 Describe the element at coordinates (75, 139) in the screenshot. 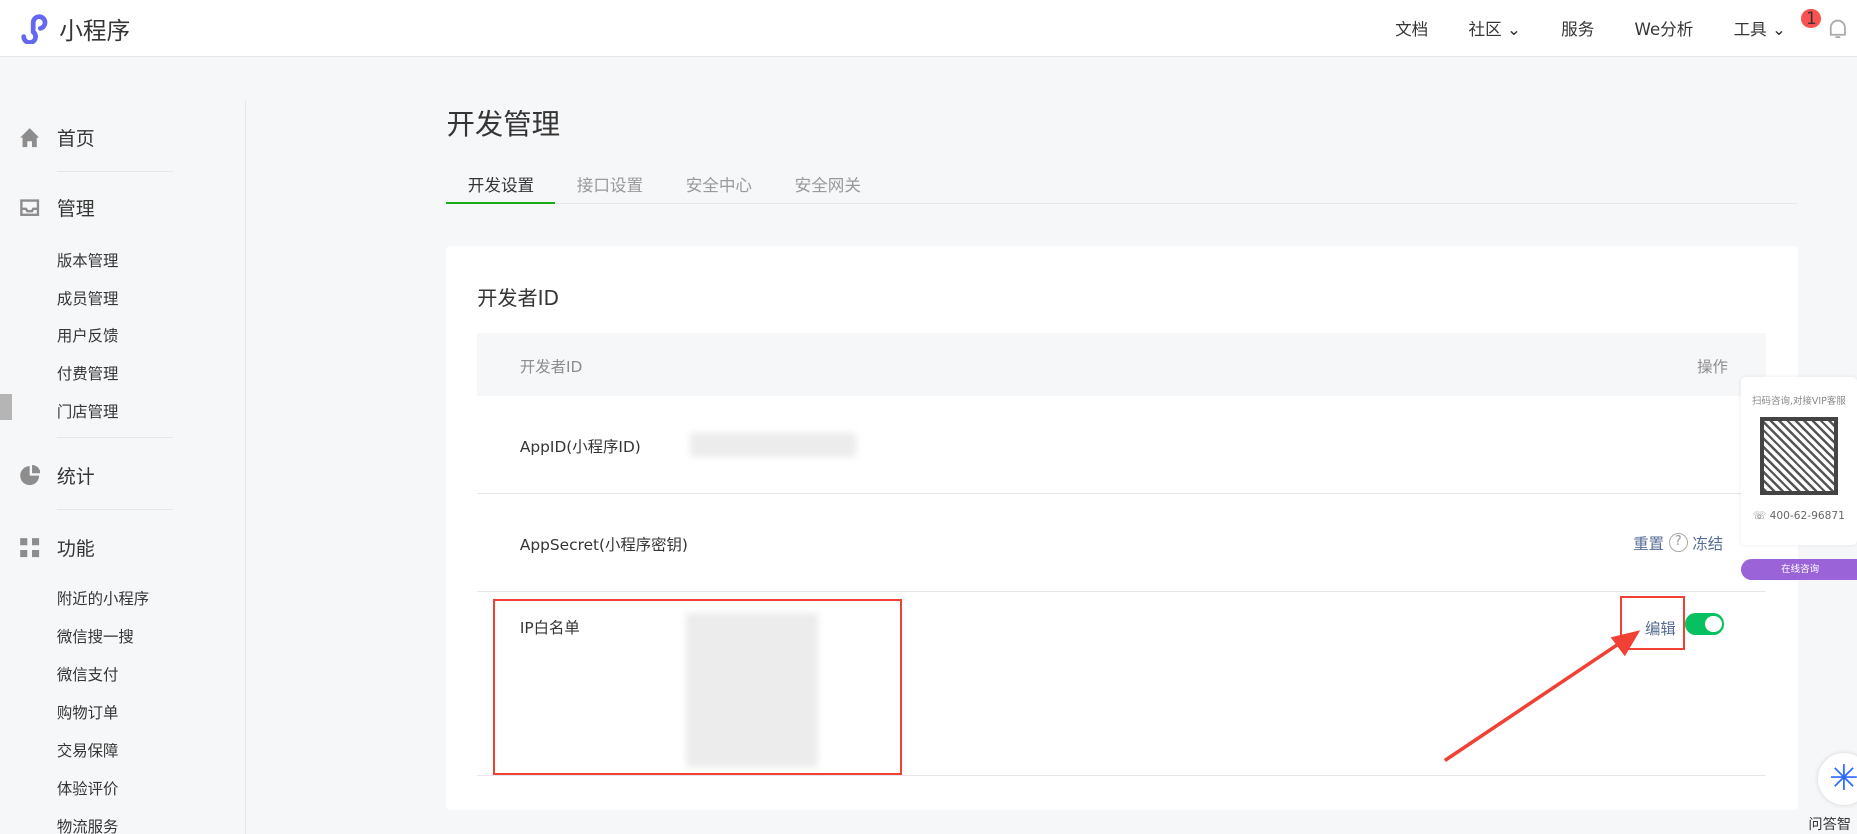

I see `sidebar-label: 首页` at that location.